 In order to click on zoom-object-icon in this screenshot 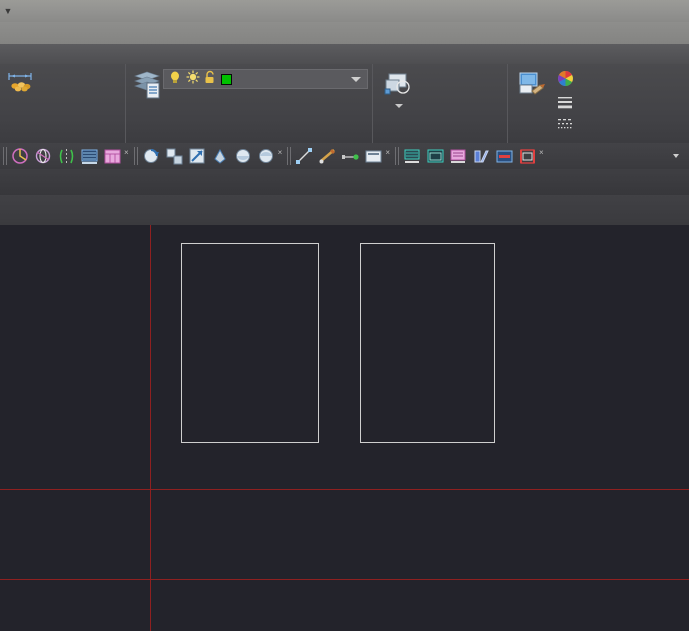, I will do `click(220, 156)`.